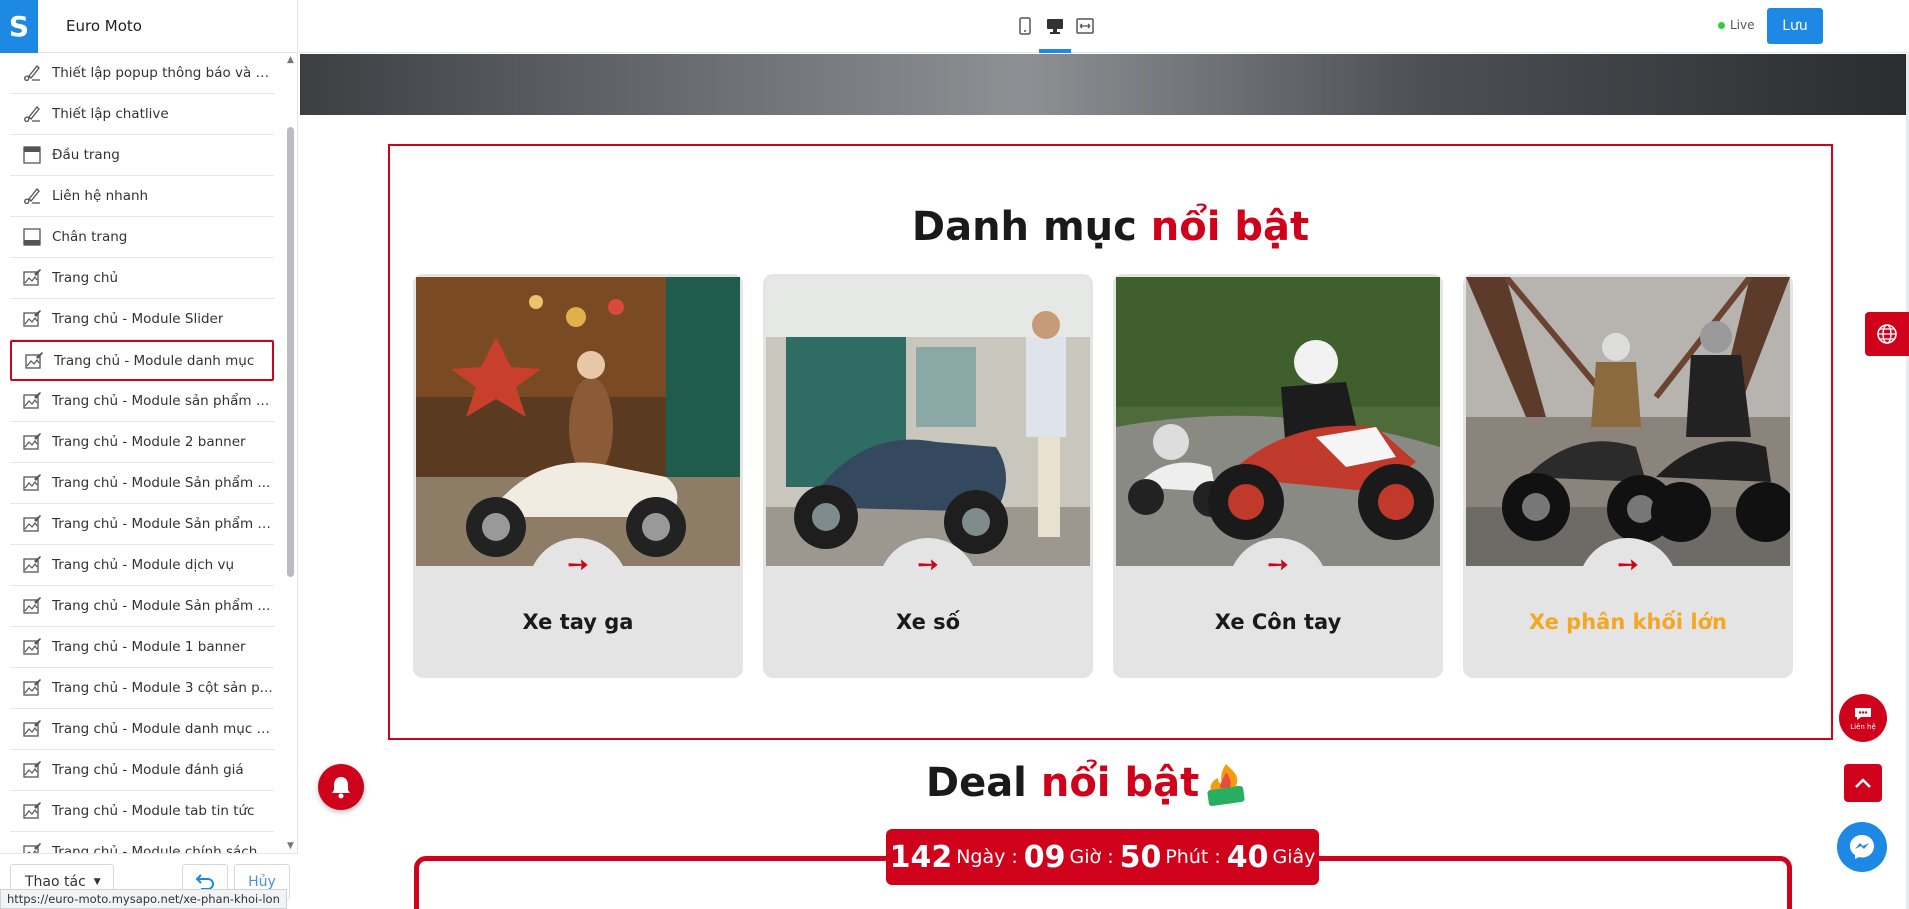 The width and height of the screenshot is (1909, 909). Describe the element at coordinates (1862, 847) in the screenshot. I see `messenger-button` at that location.